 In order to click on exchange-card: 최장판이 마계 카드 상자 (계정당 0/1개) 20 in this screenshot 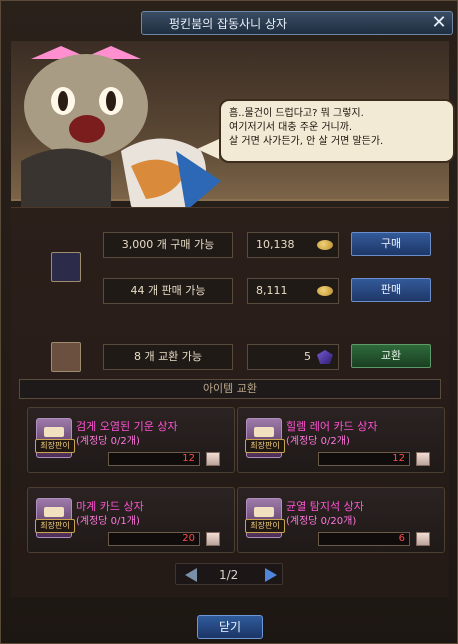, I will do `click(131, 520)`.